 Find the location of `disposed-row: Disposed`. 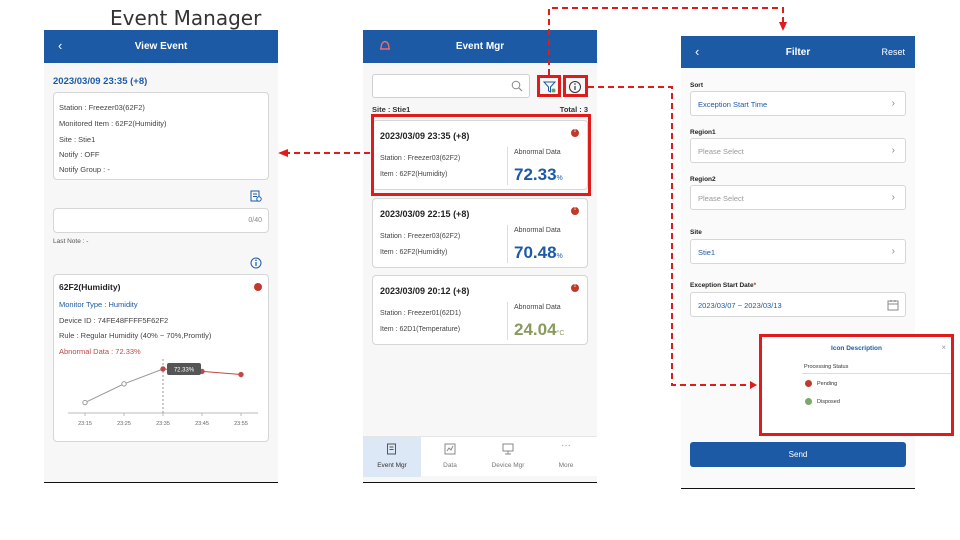

disposed-row: Disposed is located at coordinates (822, 401).